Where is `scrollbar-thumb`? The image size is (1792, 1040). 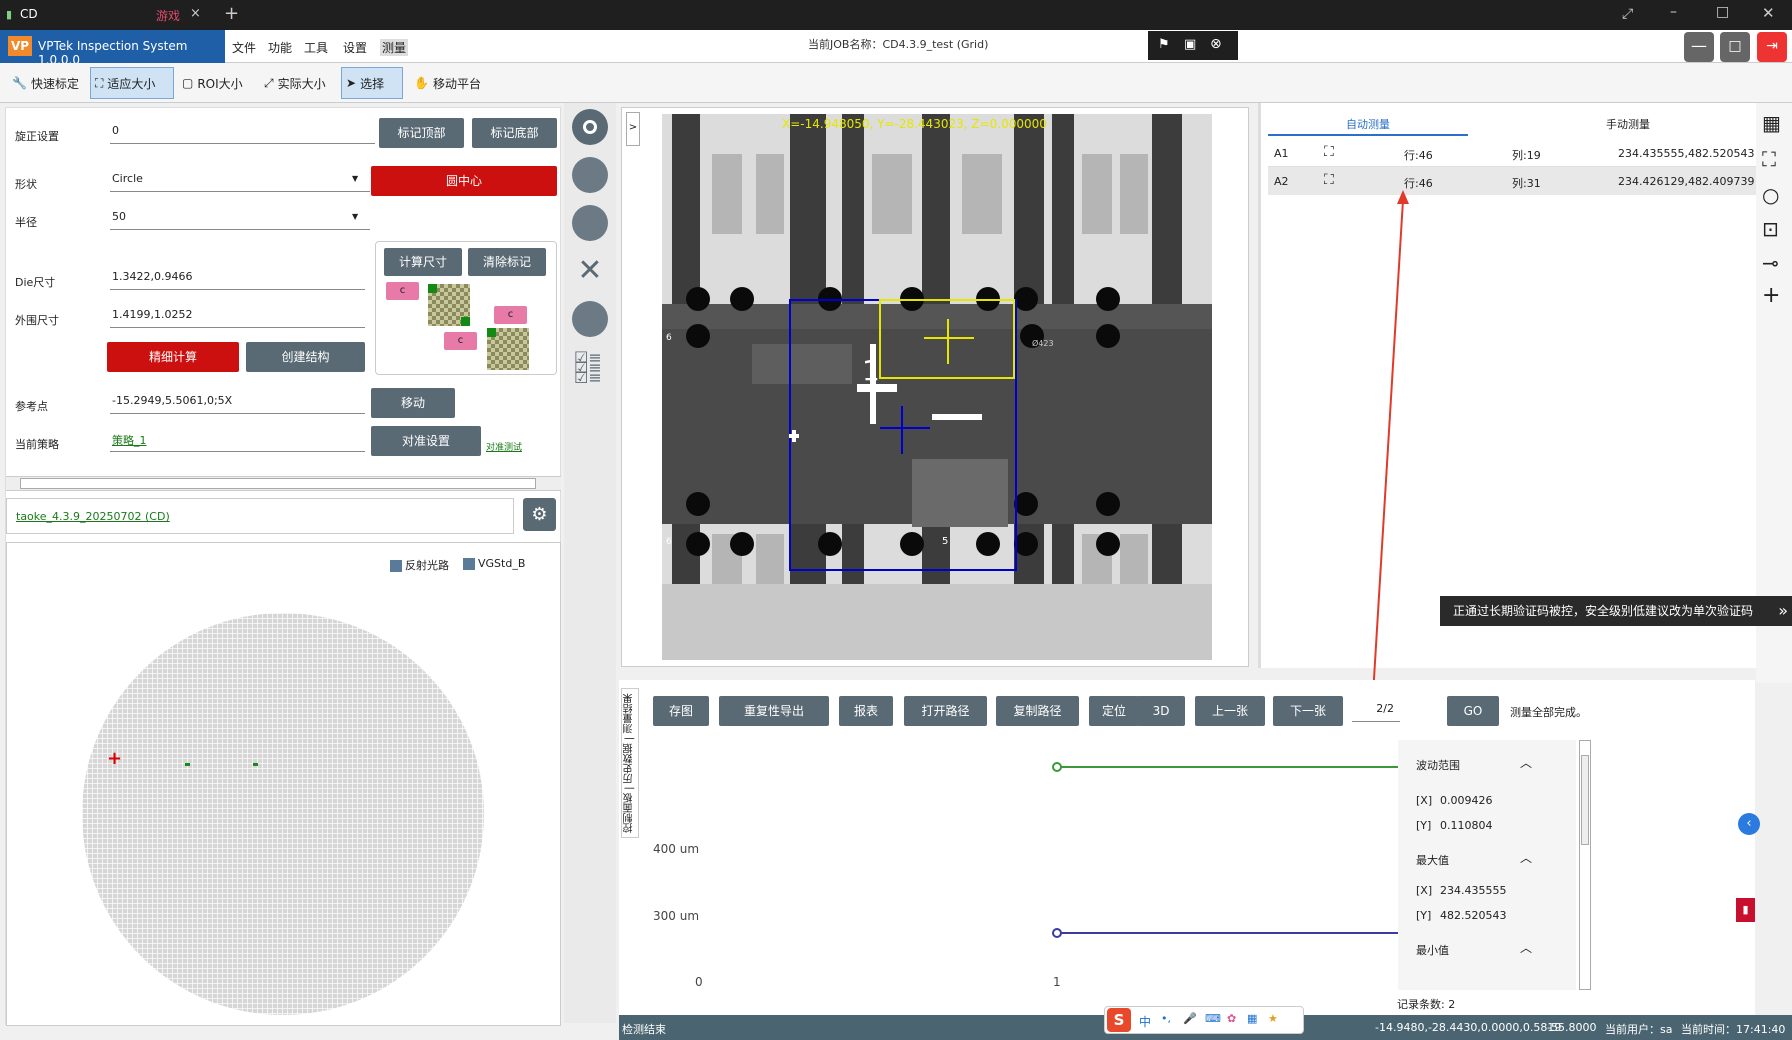
scrollbar-thumb is located at coordinates (278, 483).